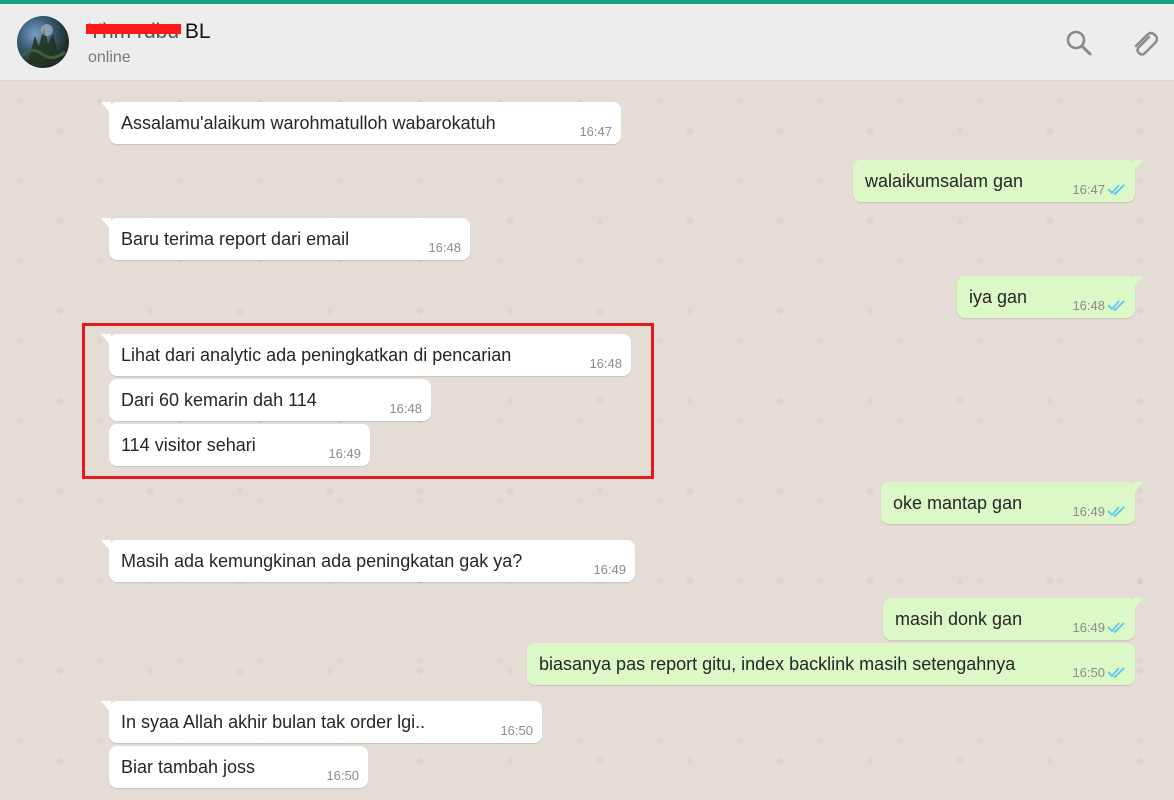  I want to click on contact-status: online, so click(109, 57).